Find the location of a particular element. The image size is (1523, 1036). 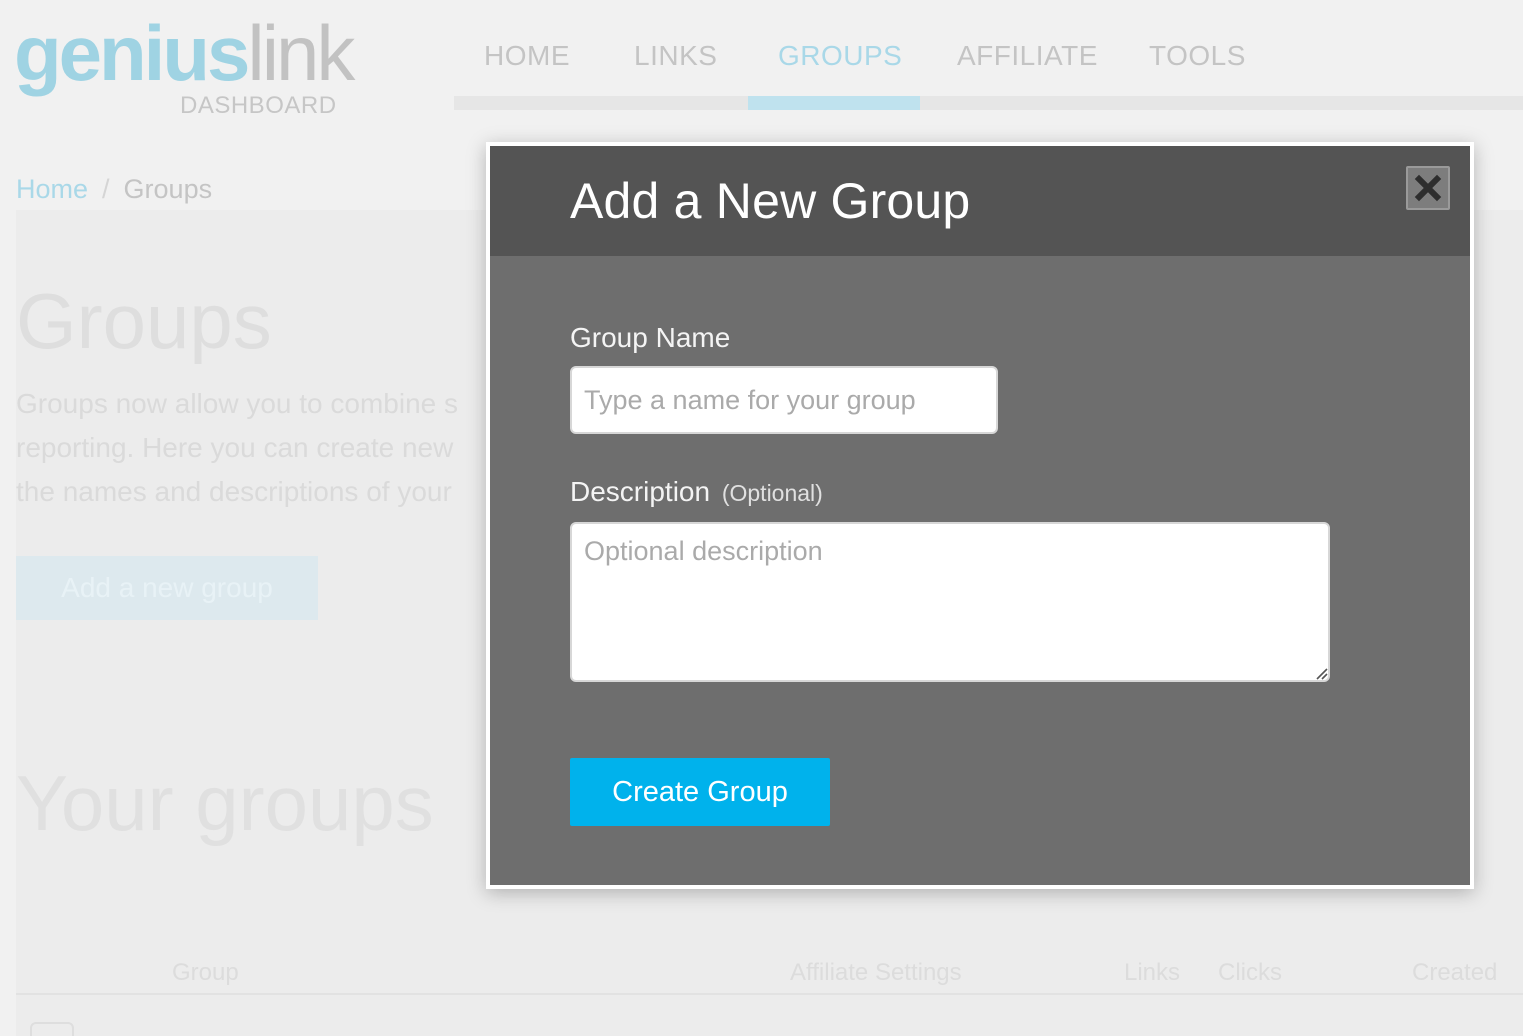

column-header-group: Group is located at coordinates (205, 973).